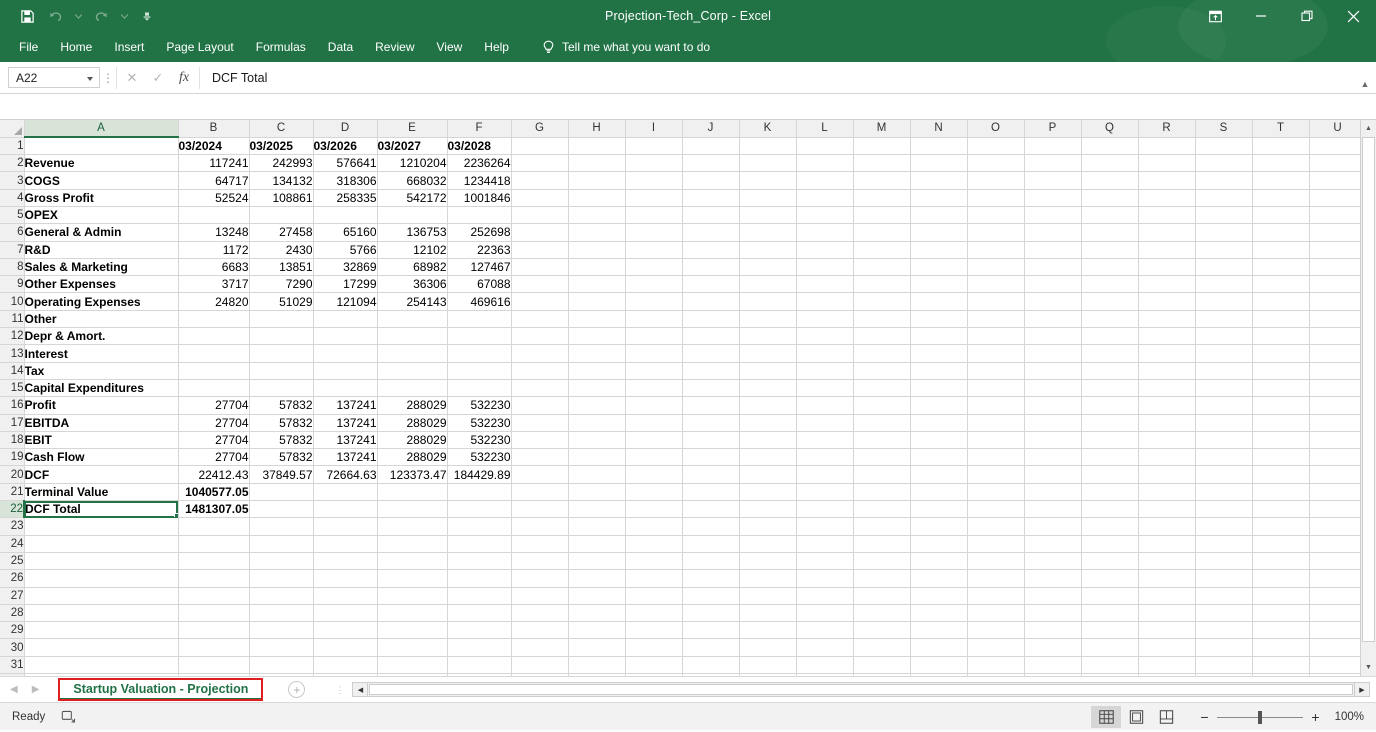 Image resolution: width=1376 pixels, height=732 pixels. Describe the element at coordinates (281, 267) in the screenshot. I see `cell-C8: 13851` at that location.